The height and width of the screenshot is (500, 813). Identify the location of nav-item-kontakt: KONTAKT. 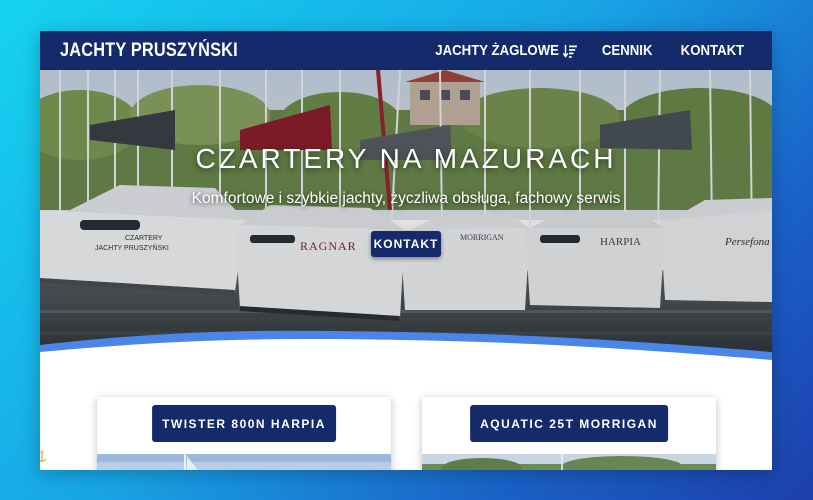
(712, 50).